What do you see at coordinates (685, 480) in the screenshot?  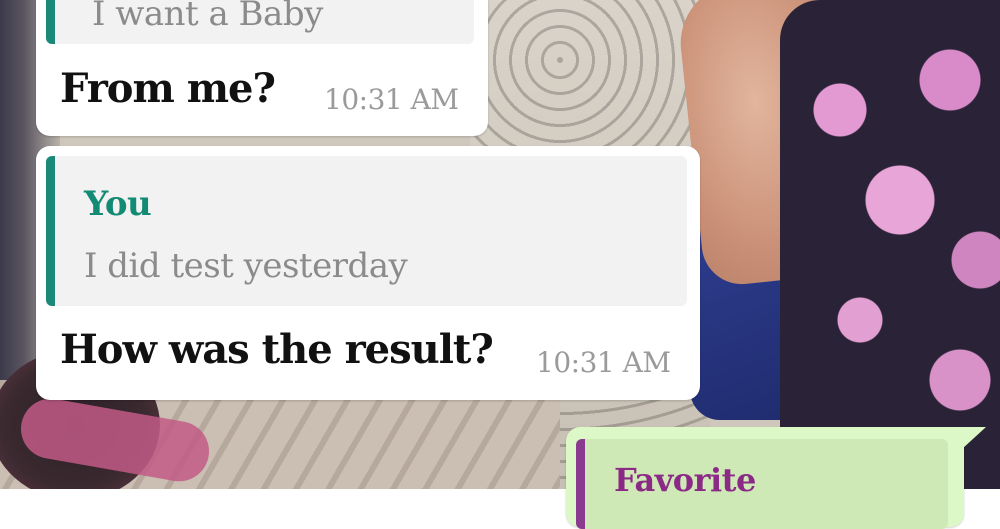 I see `quoted-message-author: Favorite` at bounding box center [685, 480].